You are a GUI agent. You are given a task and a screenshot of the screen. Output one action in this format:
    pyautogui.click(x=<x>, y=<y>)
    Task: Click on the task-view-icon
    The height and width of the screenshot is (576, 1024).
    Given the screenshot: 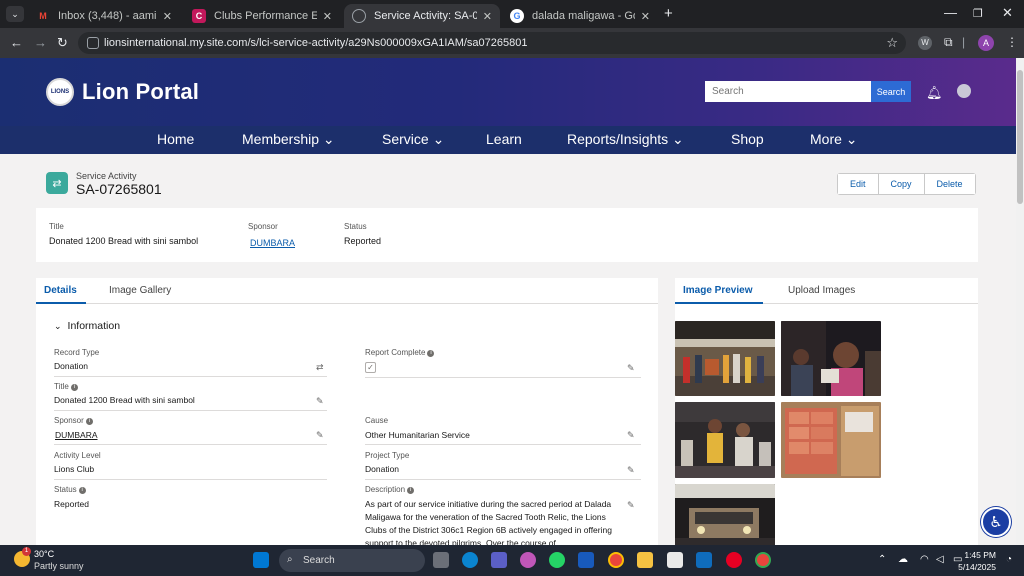 What is the action you would take?
    pyautogui.click(x=441, y=560)
    